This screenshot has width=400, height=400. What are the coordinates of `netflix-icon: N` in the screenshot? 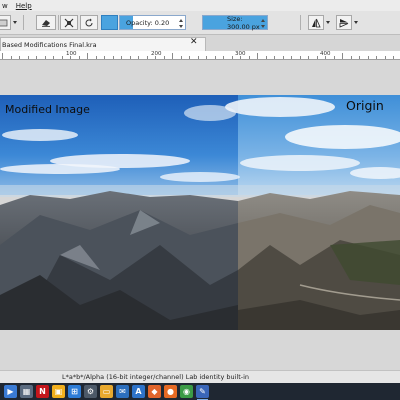 It's located at (42, 391).